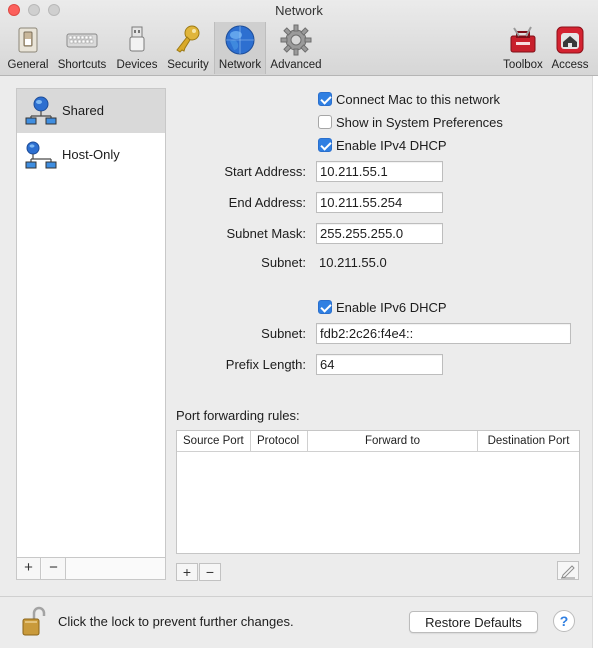  Describe the element at coordinates (325, 307) in the screenshot. I see `ipv6-dhcp-checkbox` at that location.